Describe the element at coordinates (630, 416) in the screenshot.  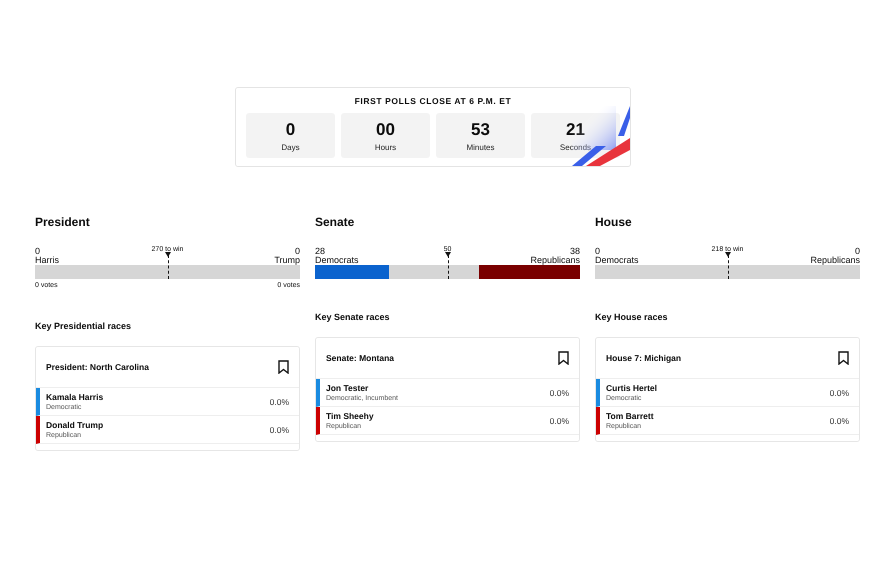
I see `candidate-name: Tom Barrett` at that location.